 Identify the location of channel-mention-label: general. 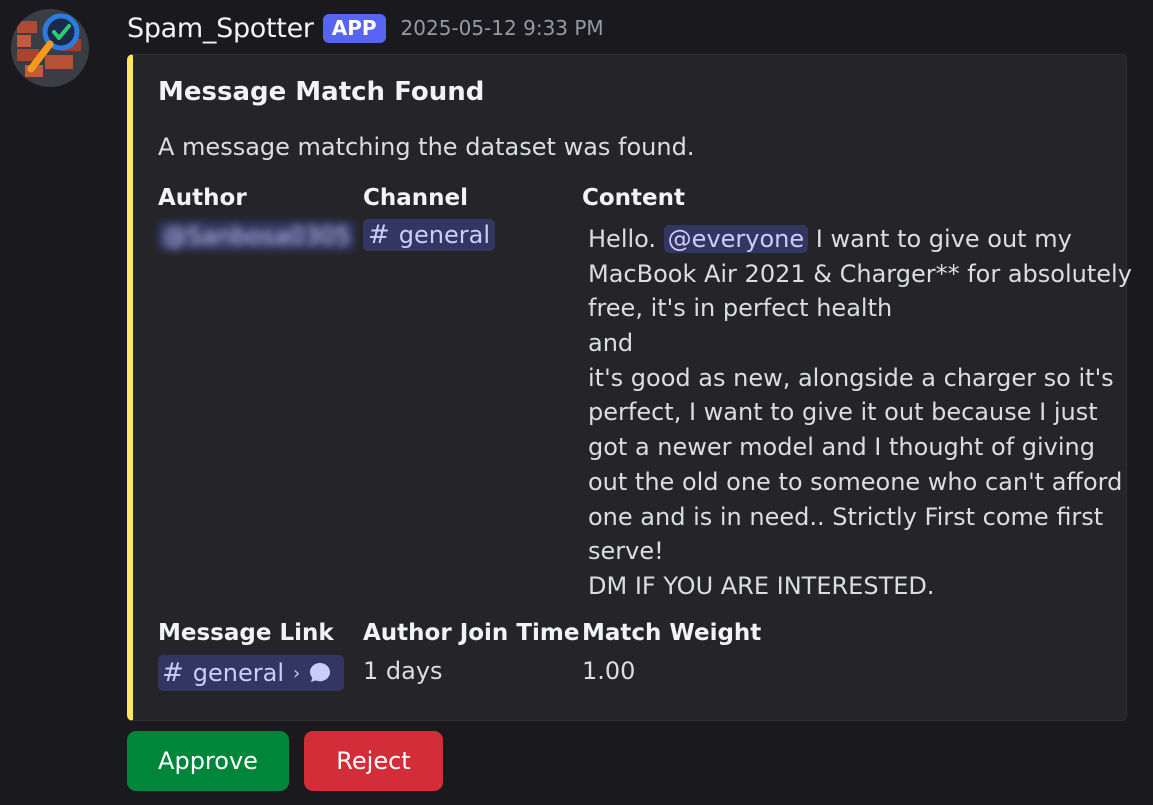
(444, 235).